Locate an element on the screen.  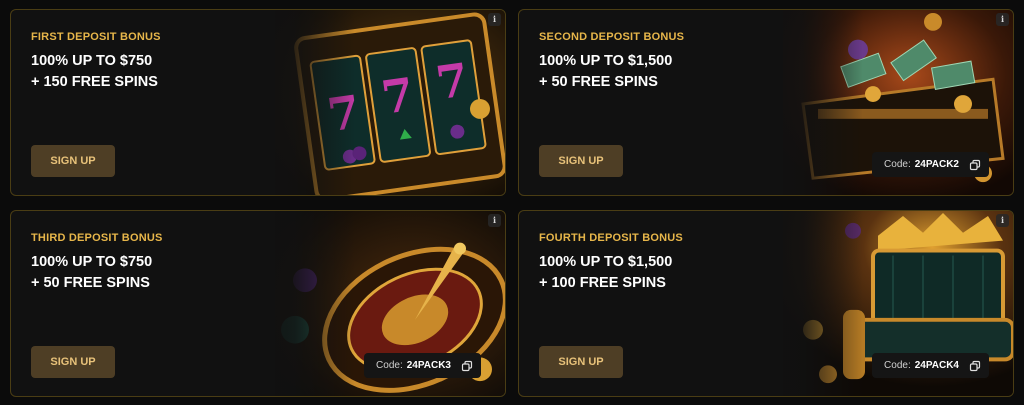
bonus-spins: + 150 FREE SPINS is located at coordinates (94, 82).